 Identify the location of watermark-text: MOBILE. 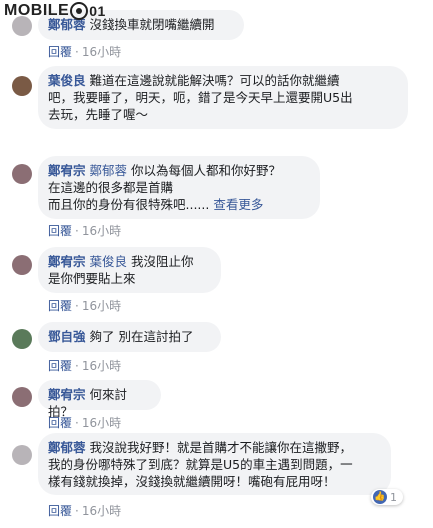
(37, 10).